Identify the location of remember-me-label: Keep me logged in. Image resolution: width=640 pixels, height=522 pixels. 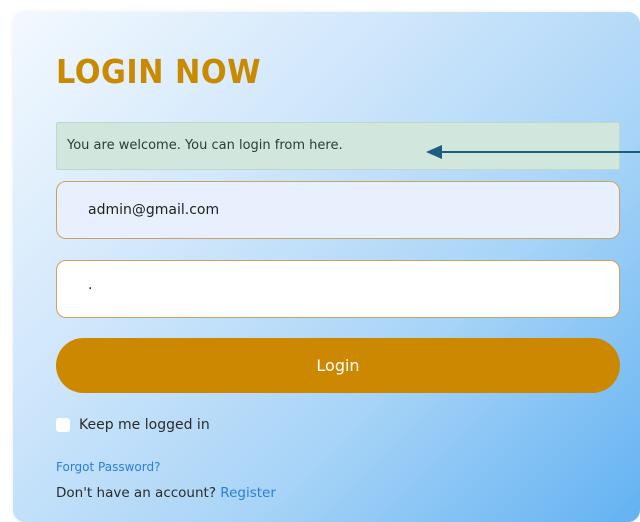
(144, 425).